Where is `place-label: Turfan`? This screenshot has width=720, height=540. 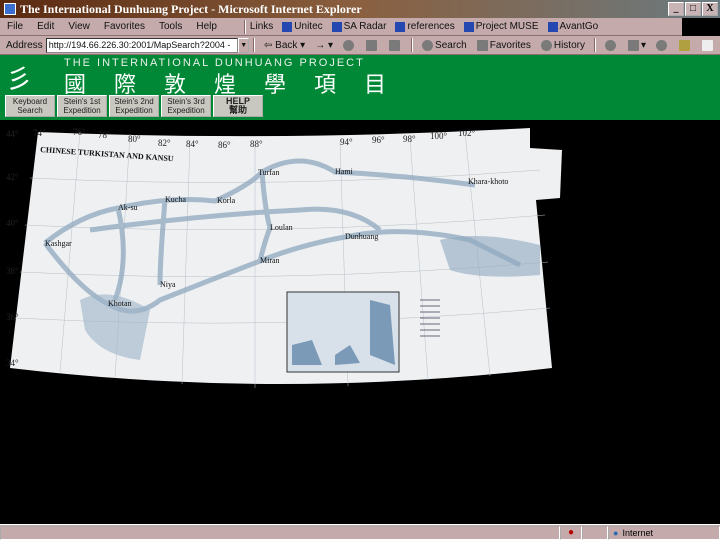 place-label: Turfan is located at coordinates (268, 172).